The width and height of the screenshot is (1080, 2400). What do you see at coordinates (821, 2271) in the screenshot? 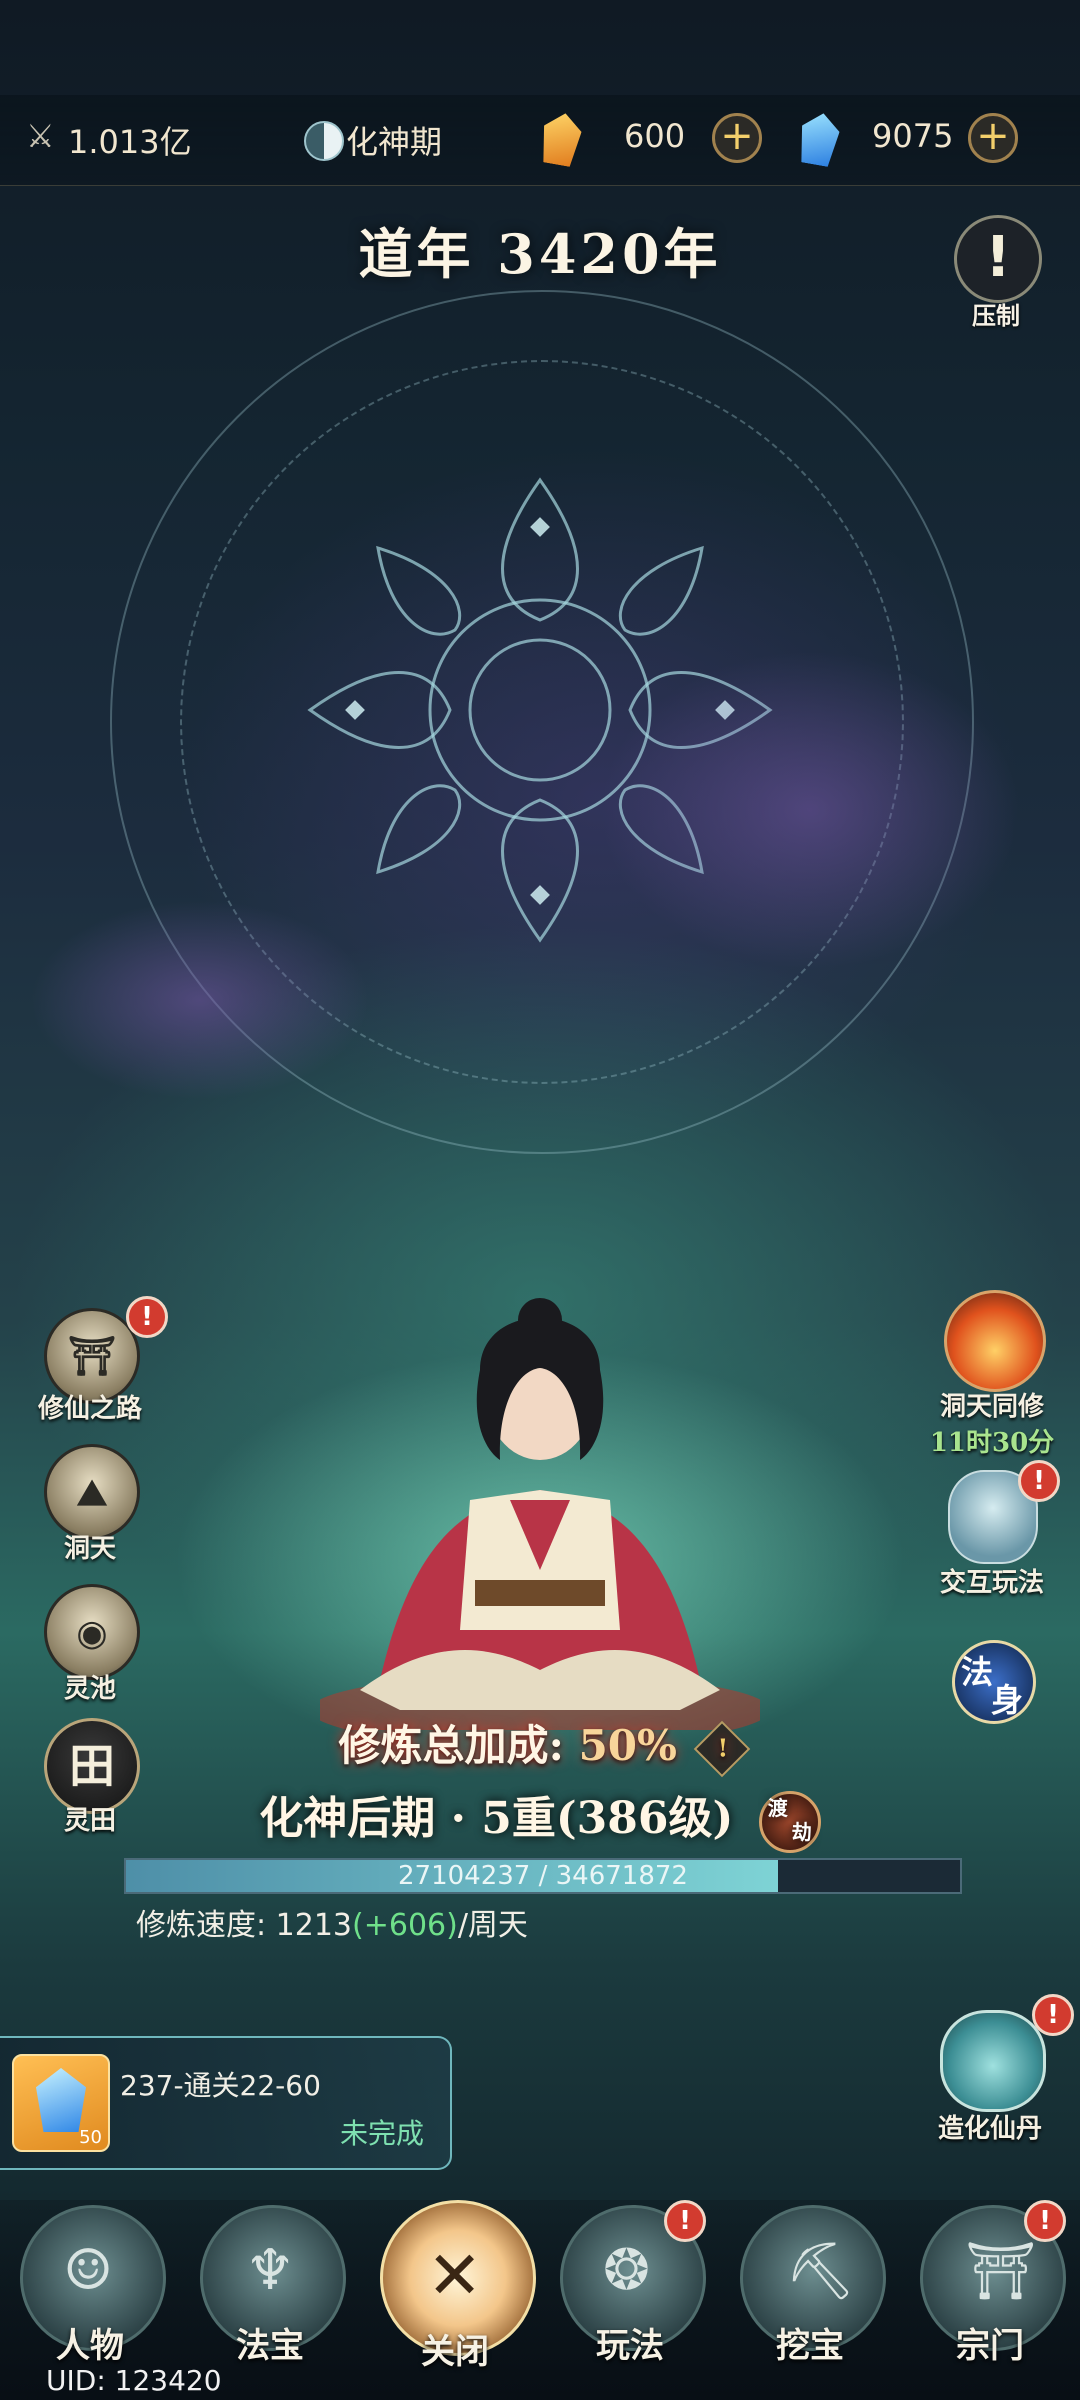
I see `shovel-icon: ⛏` at bounding box center [821, 2271].